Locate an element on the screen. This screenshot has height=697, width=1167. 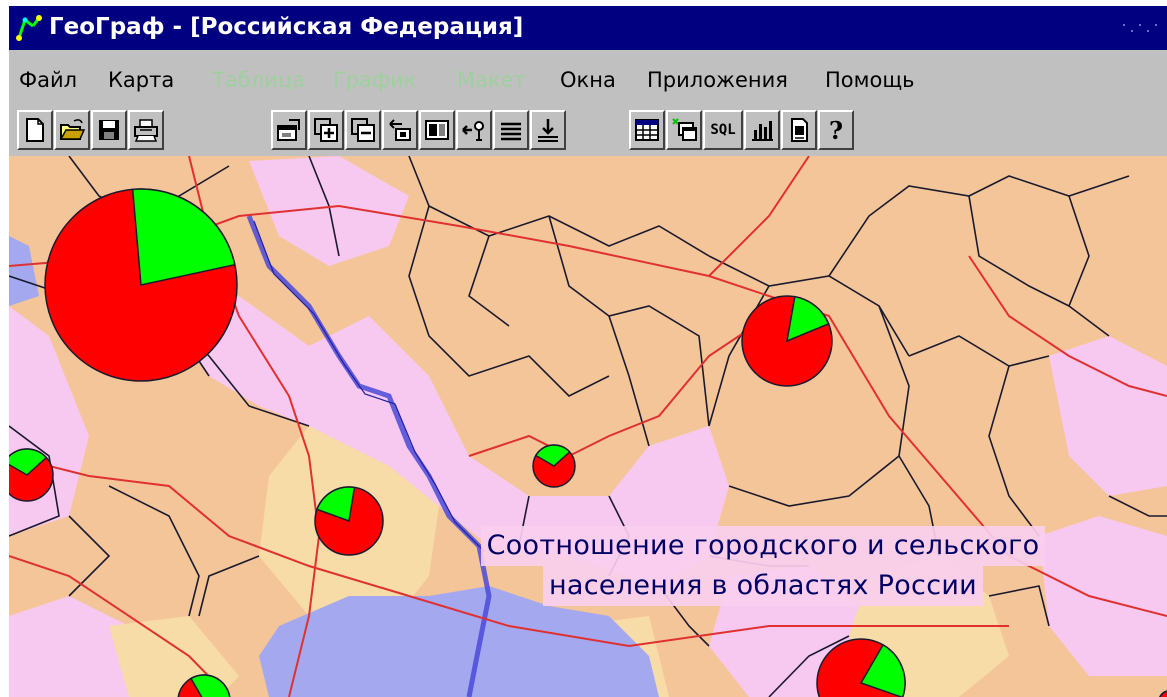
window-title: ГеоГраф - [Российская Федерация] is located at coordinates (286, 27).